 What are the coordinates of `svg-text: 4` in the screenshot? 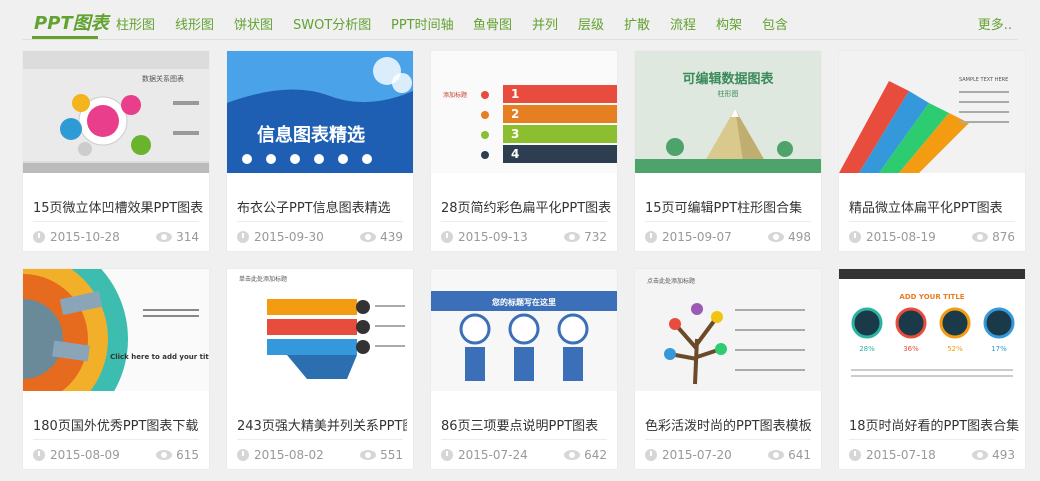 It's located at (515, 154).